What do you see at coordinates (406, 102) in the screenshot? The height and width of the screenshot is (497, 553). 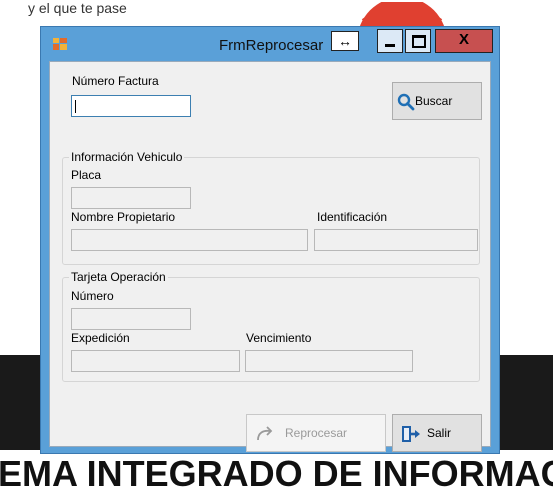 I see `search-icon` at bounding box center [406, 102].